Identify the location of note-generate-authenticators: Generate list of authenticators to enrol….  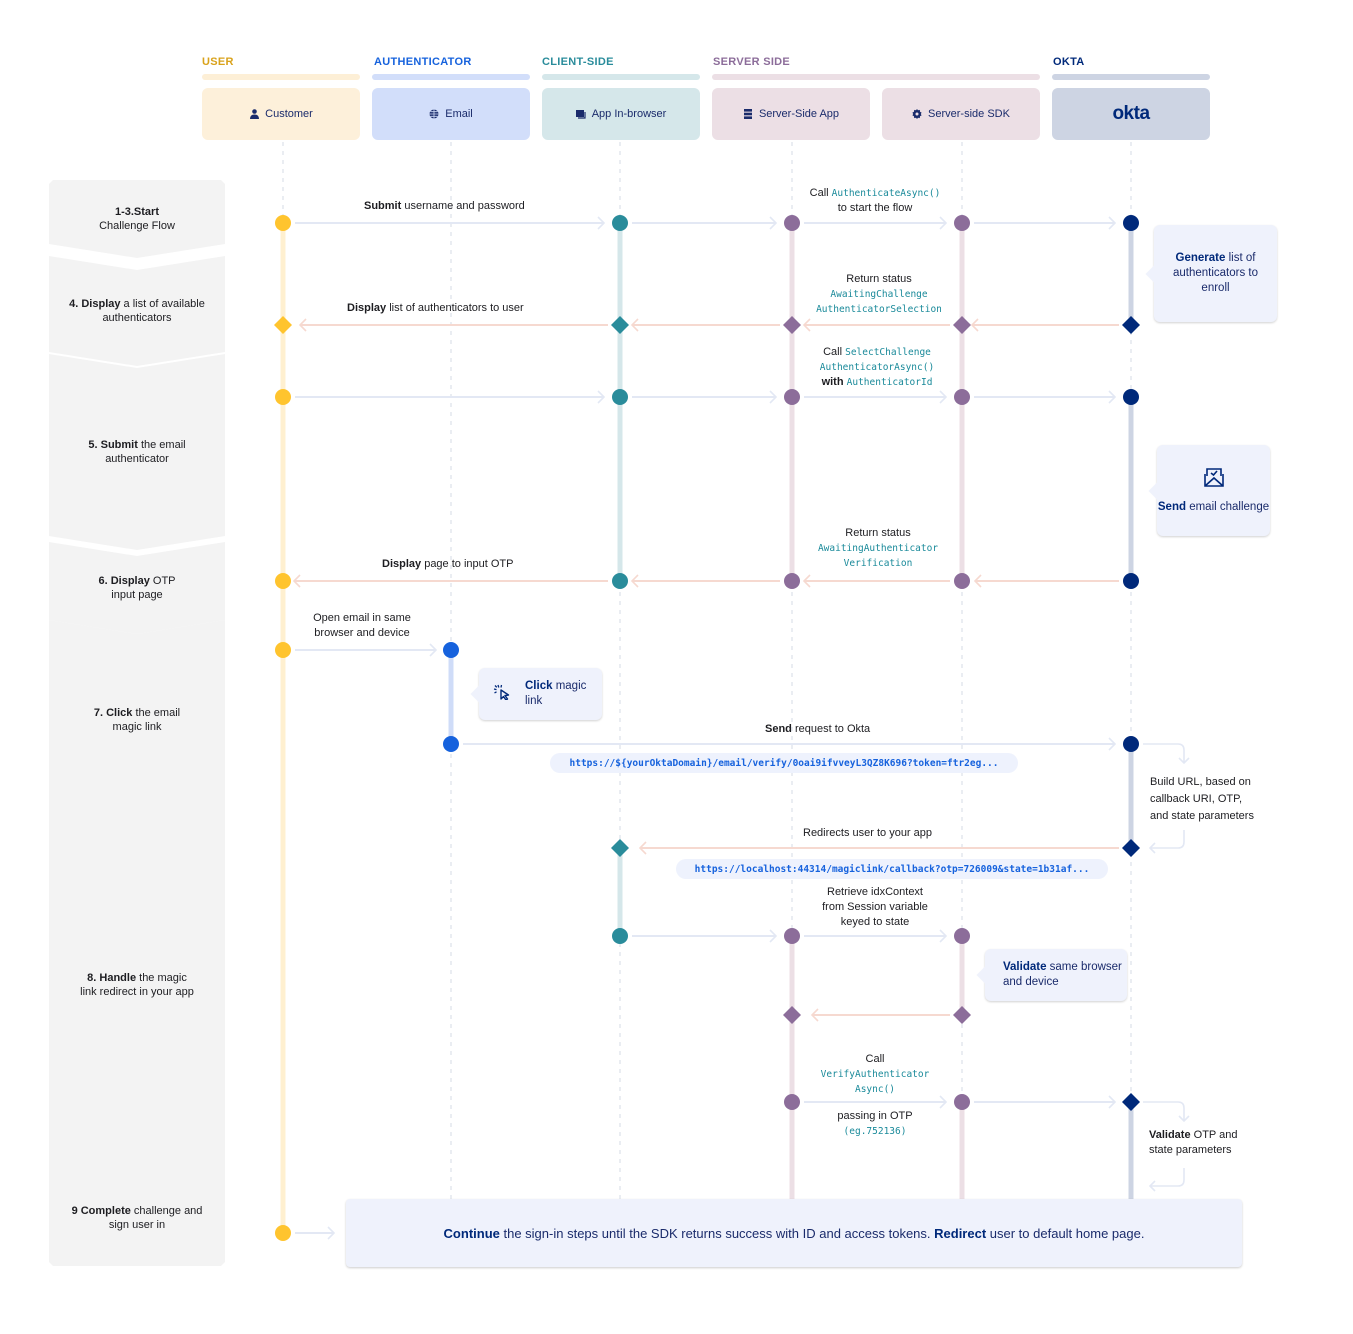
(1215, 273).